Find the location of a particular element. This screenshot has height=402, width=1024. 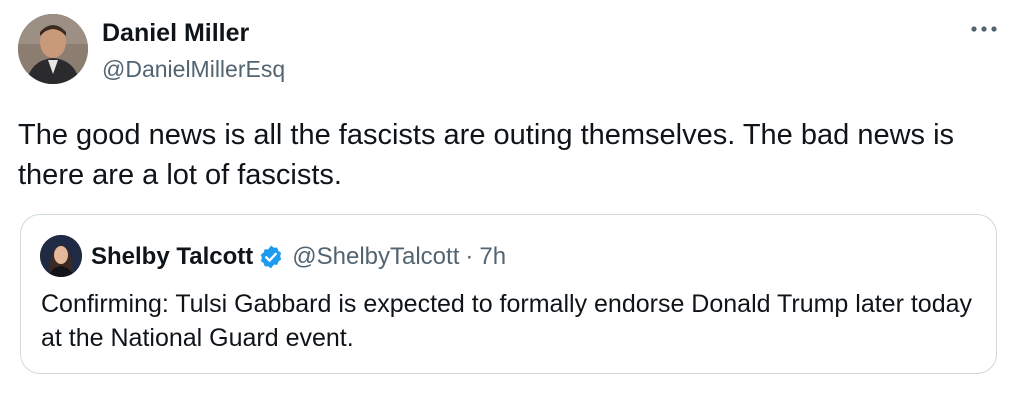

quoted-tweet-header: Shelby Talcott @ShelbyTalcott · 7h is located at coordinates (298, 257).